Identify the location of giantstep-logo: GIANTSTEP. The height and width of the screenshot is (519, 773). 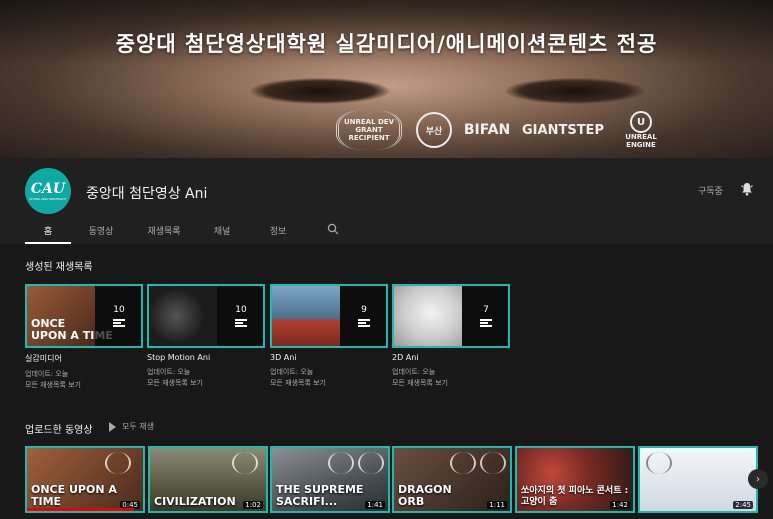
(563, 130).